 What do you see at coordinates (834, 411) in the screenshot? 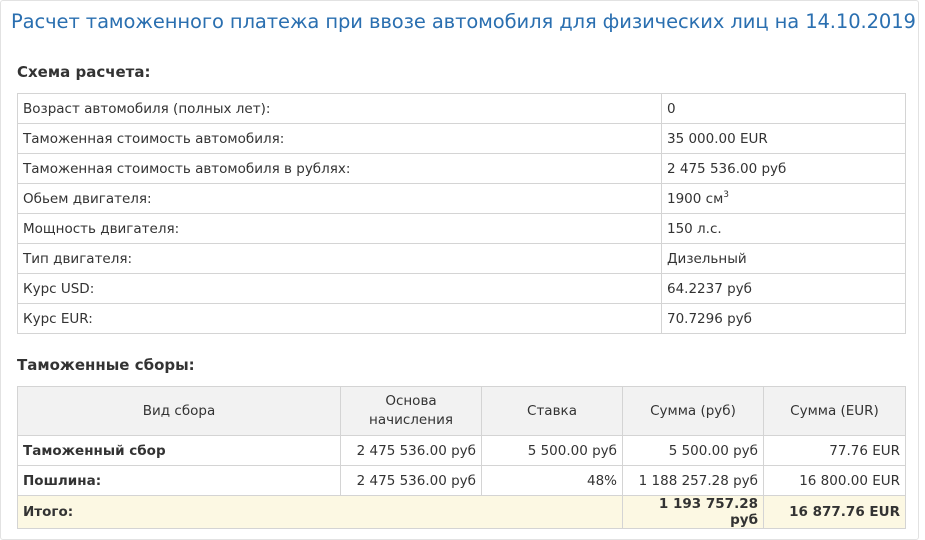
I see `column-header-sum-eur: Сумма (EUR)` at bounding box center [834, 411].